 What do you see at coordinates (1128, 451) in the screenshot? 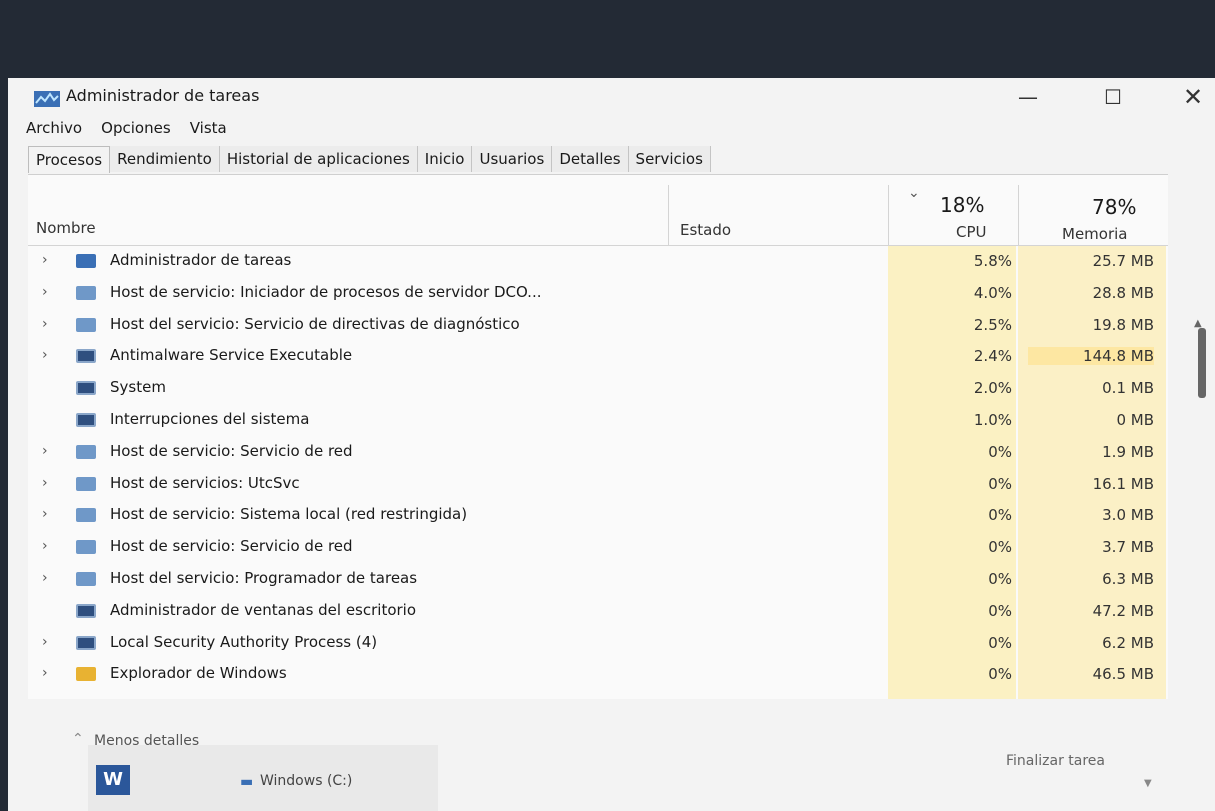
I see `process-memory: 1.9 MB` at bounding box center [1128, 451].